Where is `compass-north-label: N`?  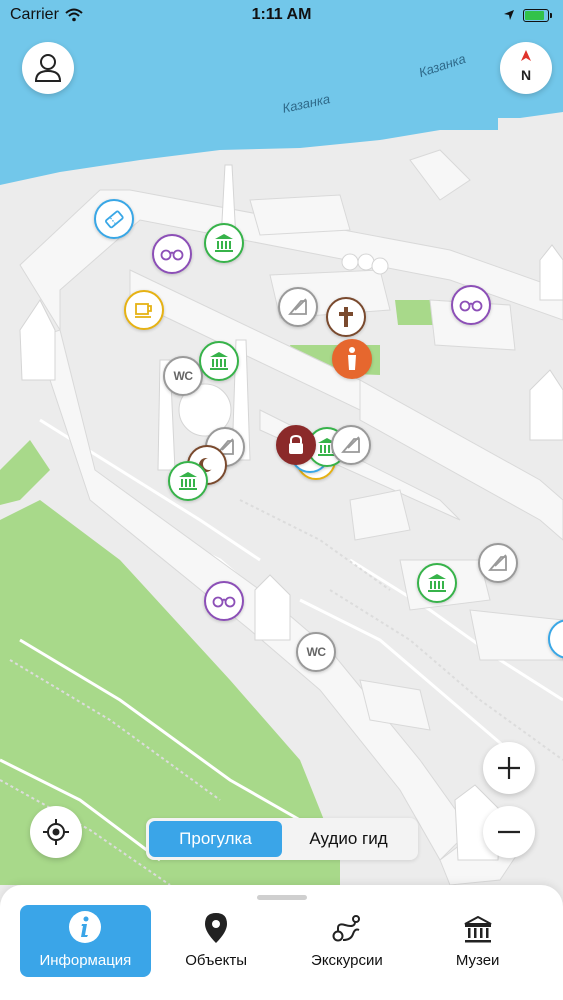 compass-north-label: N is located at coordinates (526, 75).